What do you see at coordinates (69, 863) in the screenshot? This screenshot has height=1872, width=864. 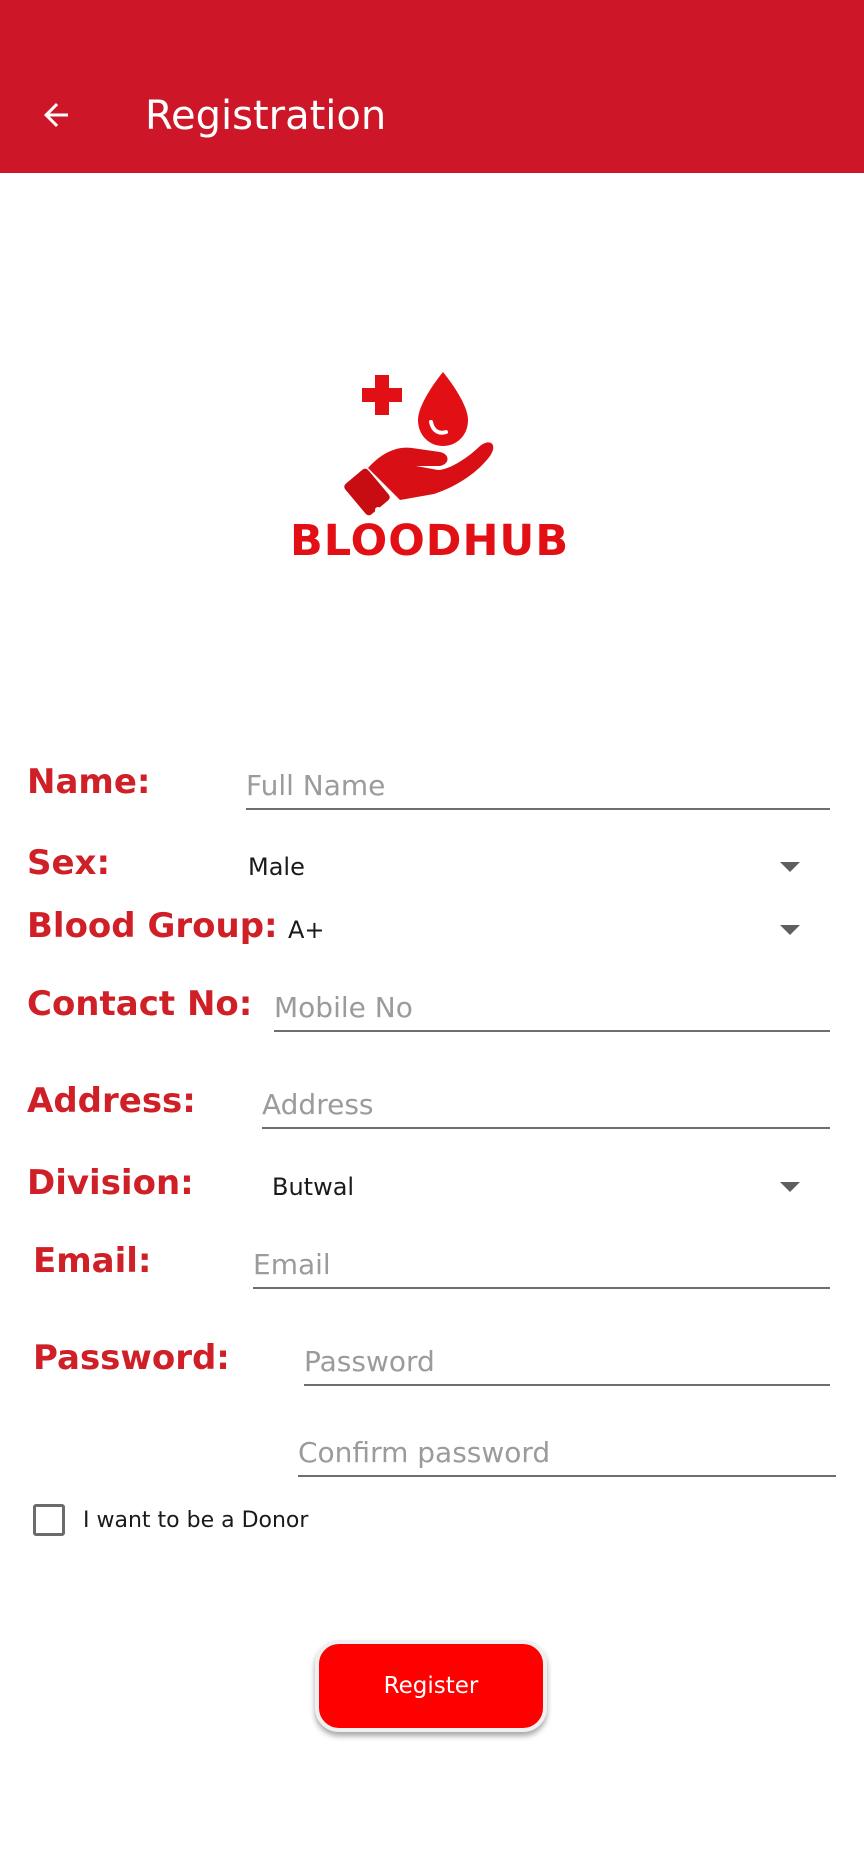 I see `sex-label: Sex:` at bounding box center [69, 863].